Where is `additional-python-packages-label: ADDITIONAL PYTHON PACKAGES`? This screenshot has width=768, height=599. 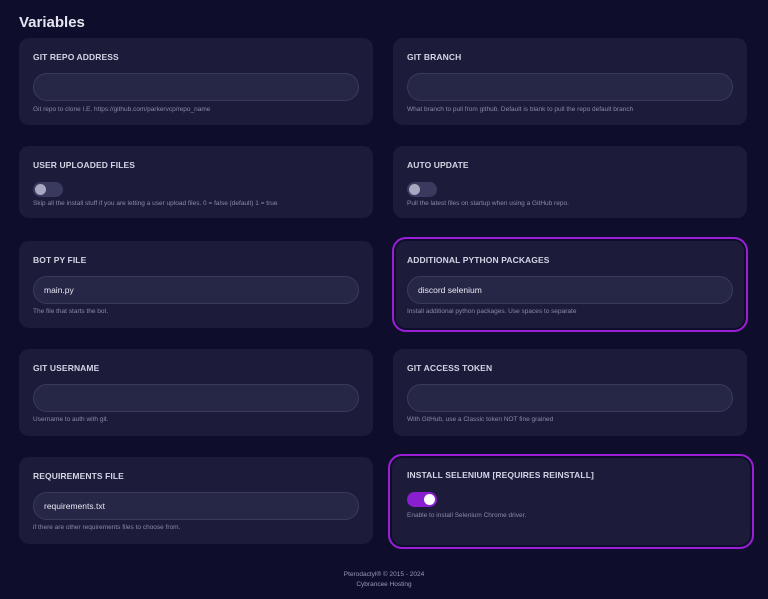 additional-python-packages-label: ADDITIONAL PYTHON PACKAGES is located at coordinates (478, 260).